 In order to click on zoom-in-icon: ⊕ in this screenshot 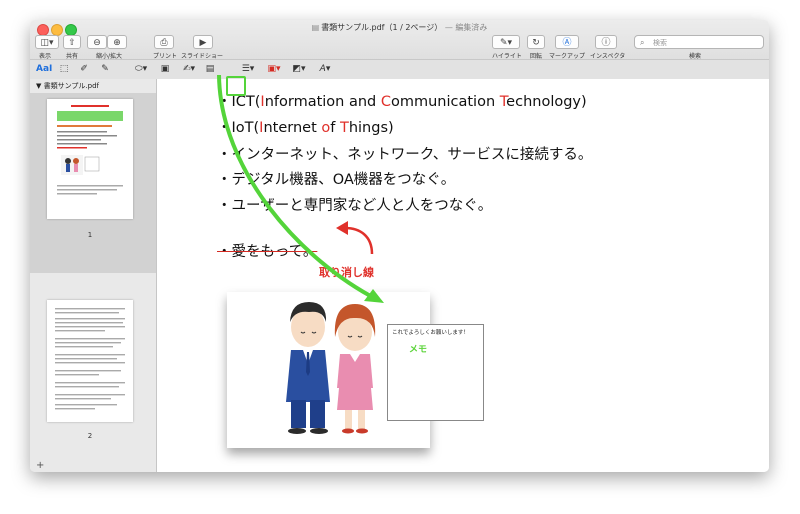, I will do `click(117, 43)`.